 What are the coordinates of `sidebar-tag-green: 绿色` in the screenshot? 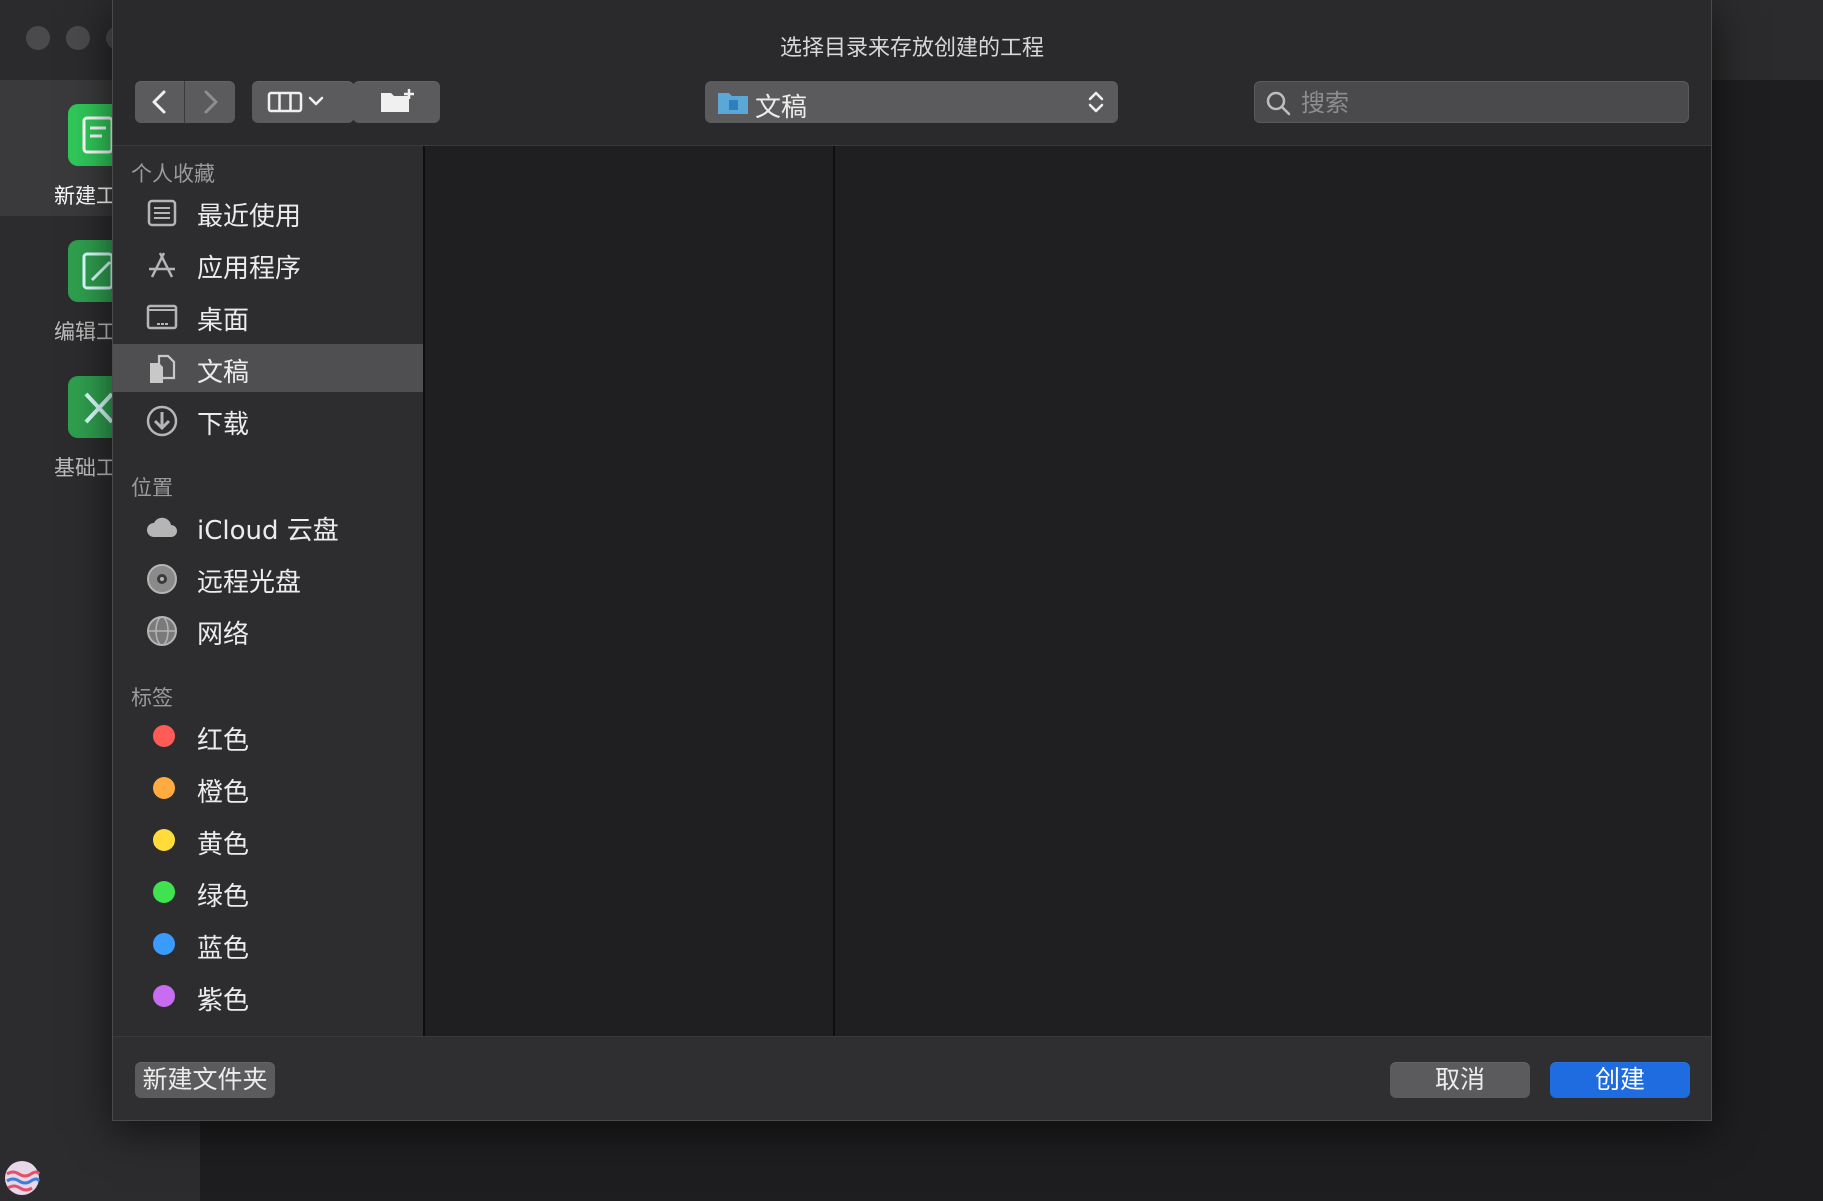 It's located at (268, 892).